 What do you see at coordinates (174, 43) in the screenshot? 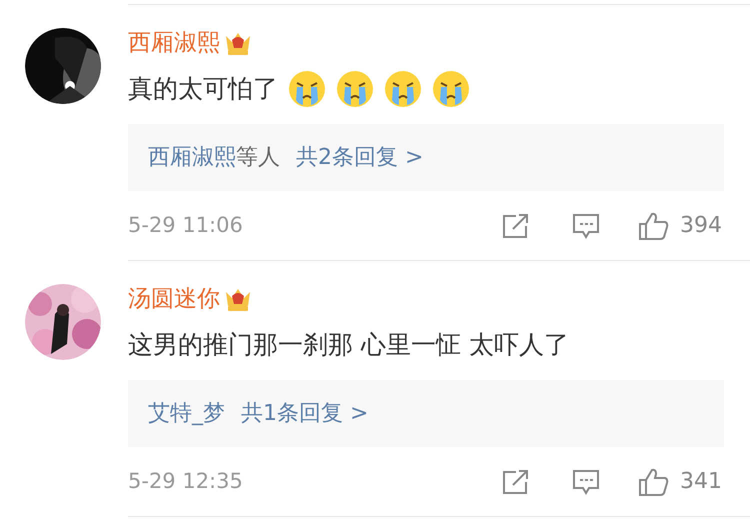
I see `username: 西厢淑熙` at bounding box center [174, 43].